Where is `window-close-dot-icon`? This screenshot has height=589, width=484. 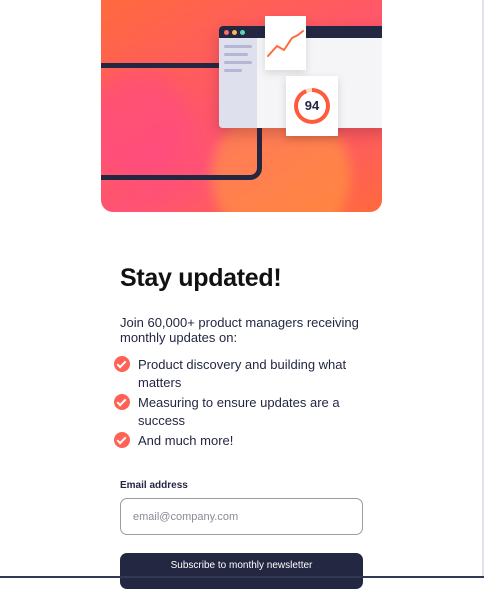 window-close-dot-icon is located at coordinates (226, 32).